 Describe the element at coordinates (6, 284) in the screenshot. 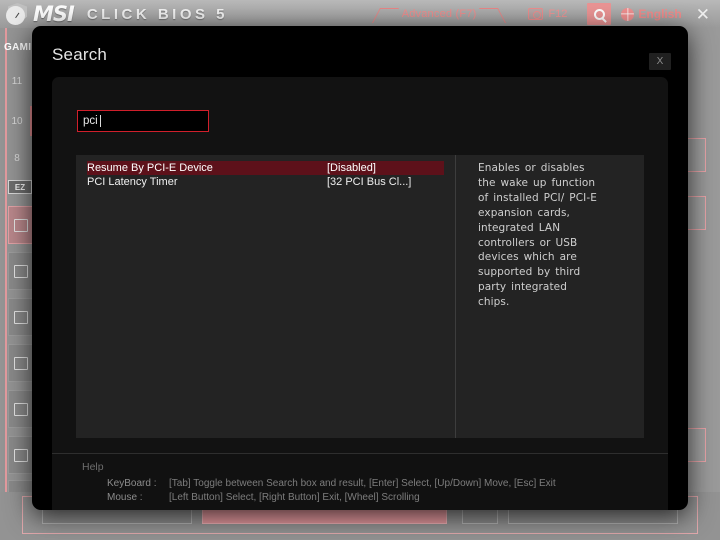

I see `sidebar-accent-line` at that location.